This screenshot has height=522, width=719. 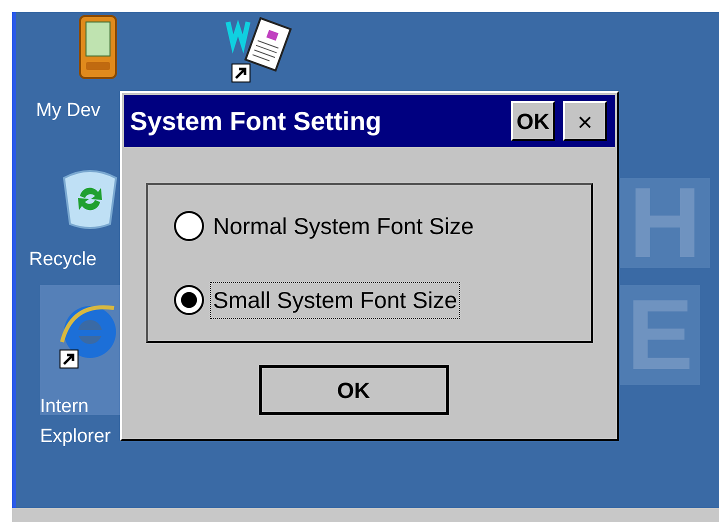 What do you see at coordinates (63, 260) in the screenshot?
I see `desktop-icon-label: Recycle` at bounding box center [63, 260].